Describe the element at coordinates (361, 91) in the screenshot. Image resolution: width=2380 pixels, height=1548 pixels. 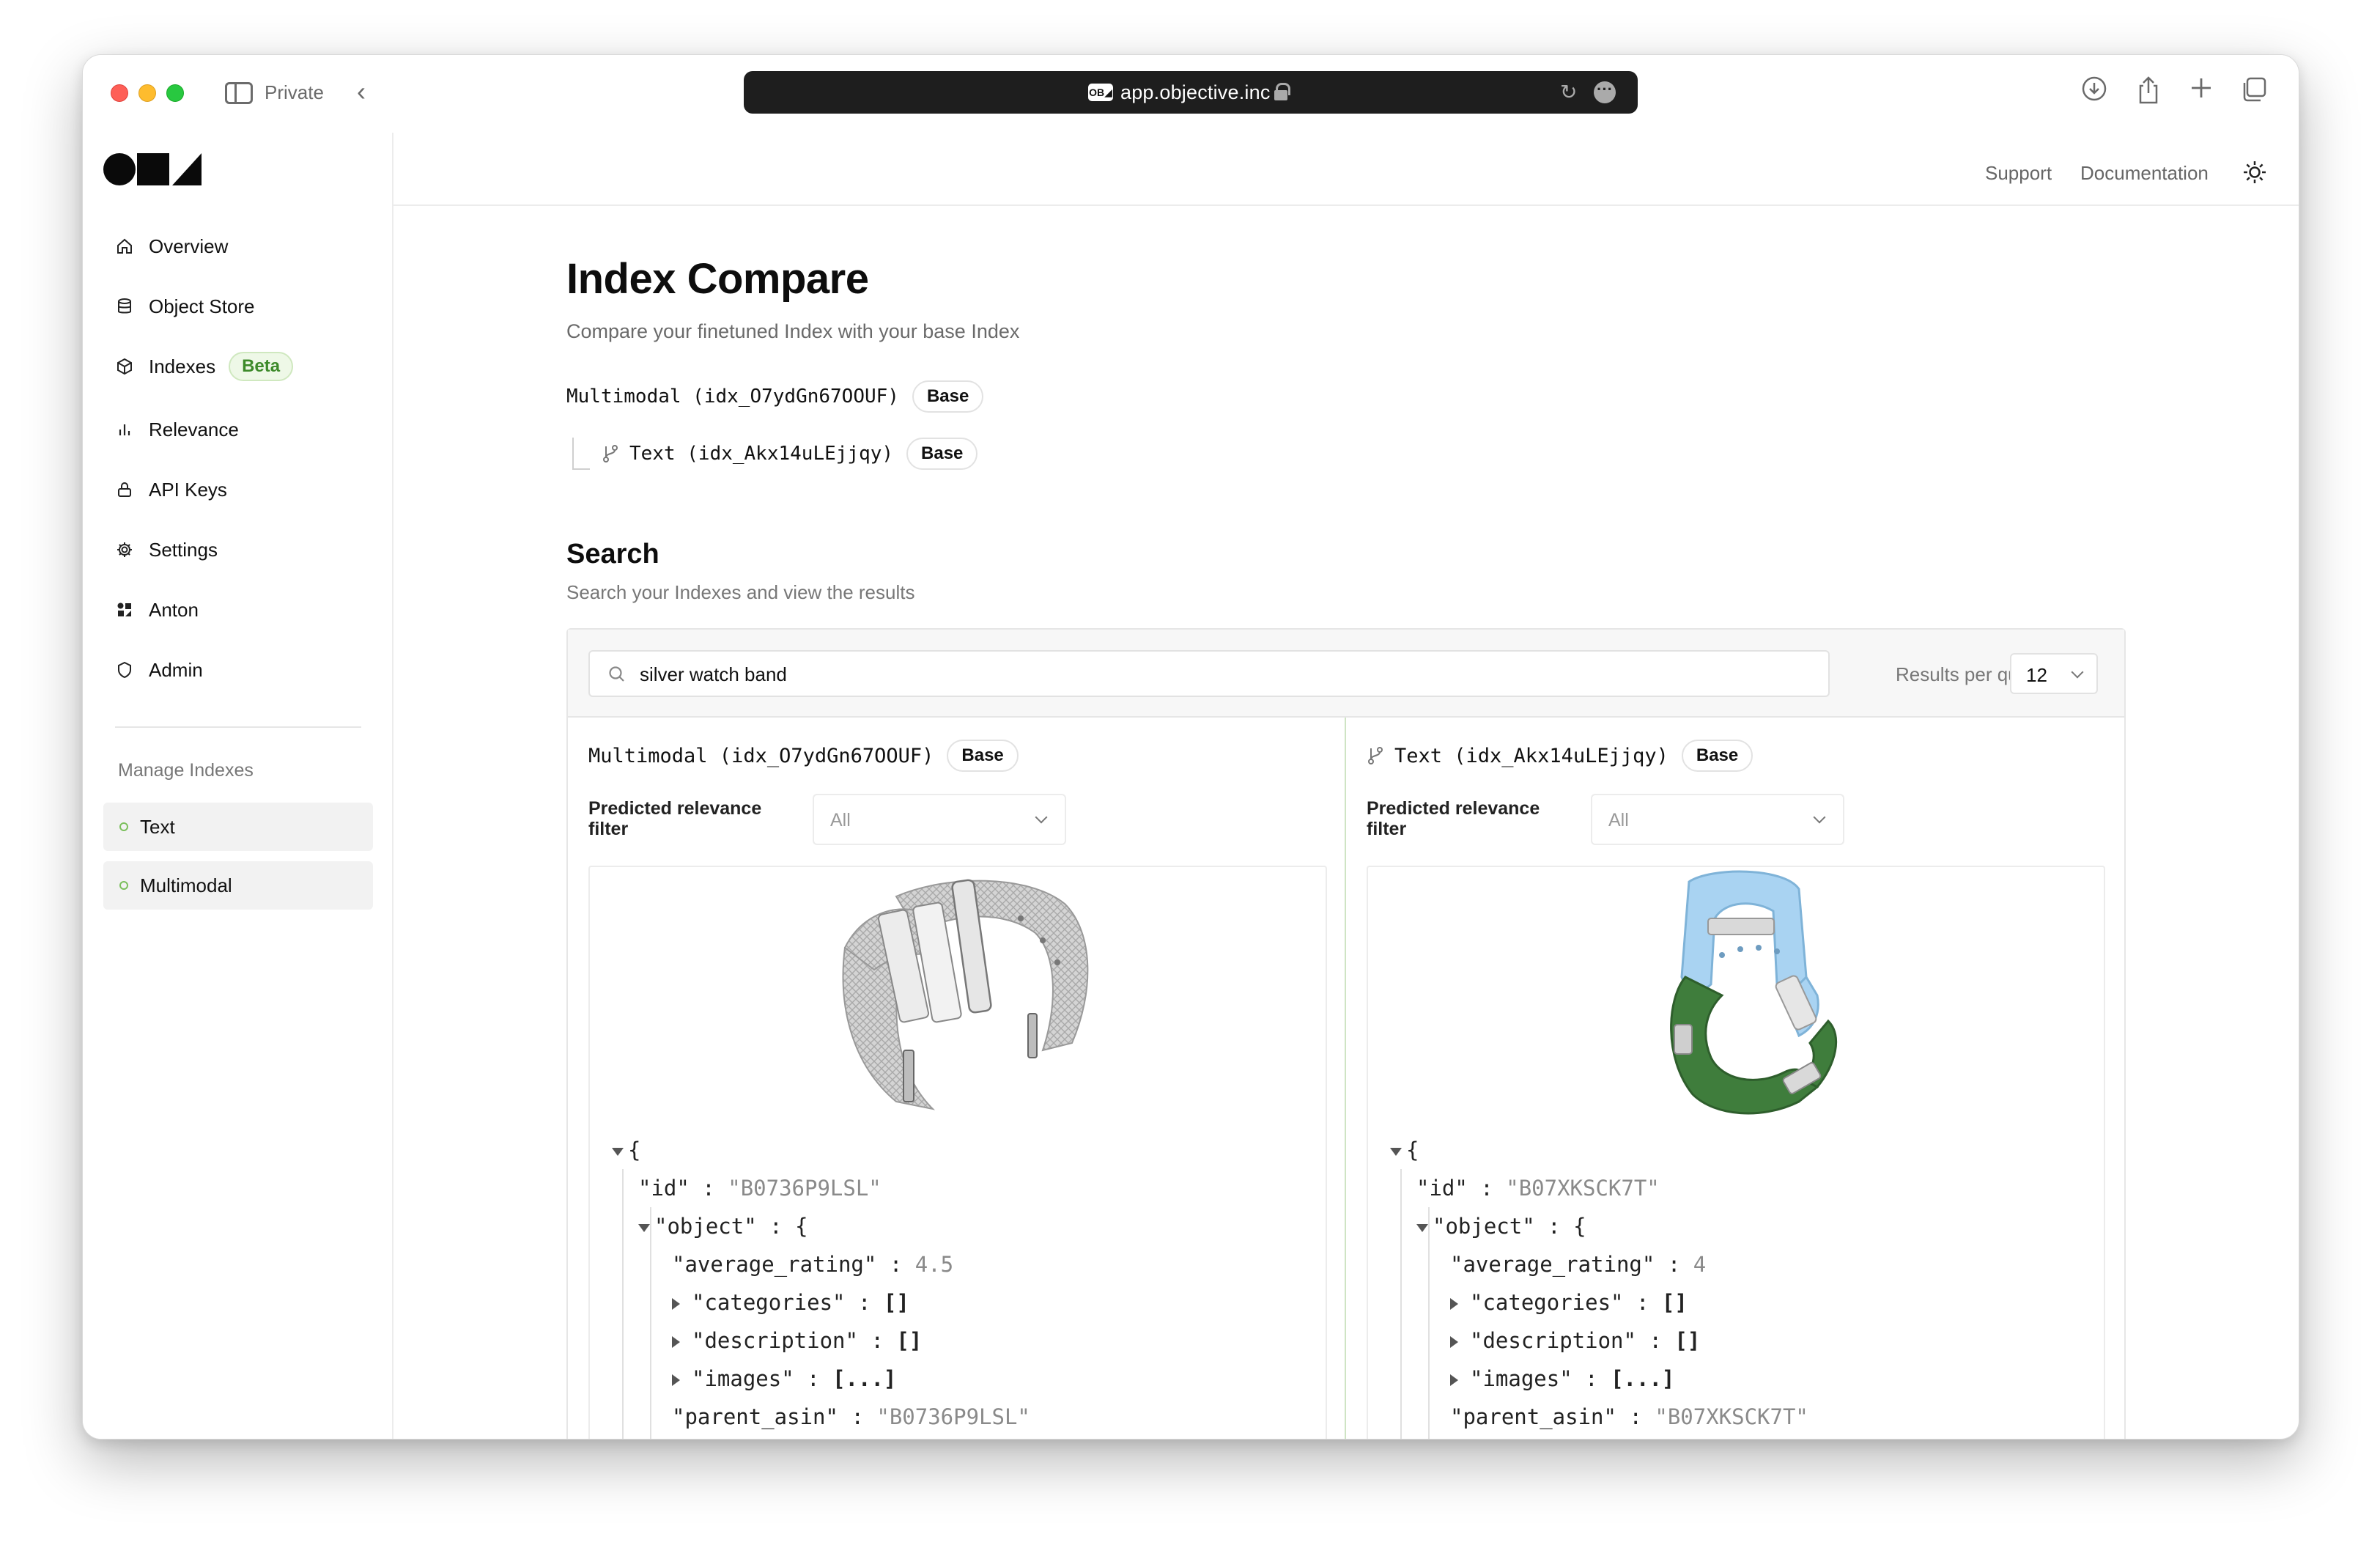
I see `back-arrow-icon: ‹` at that location.